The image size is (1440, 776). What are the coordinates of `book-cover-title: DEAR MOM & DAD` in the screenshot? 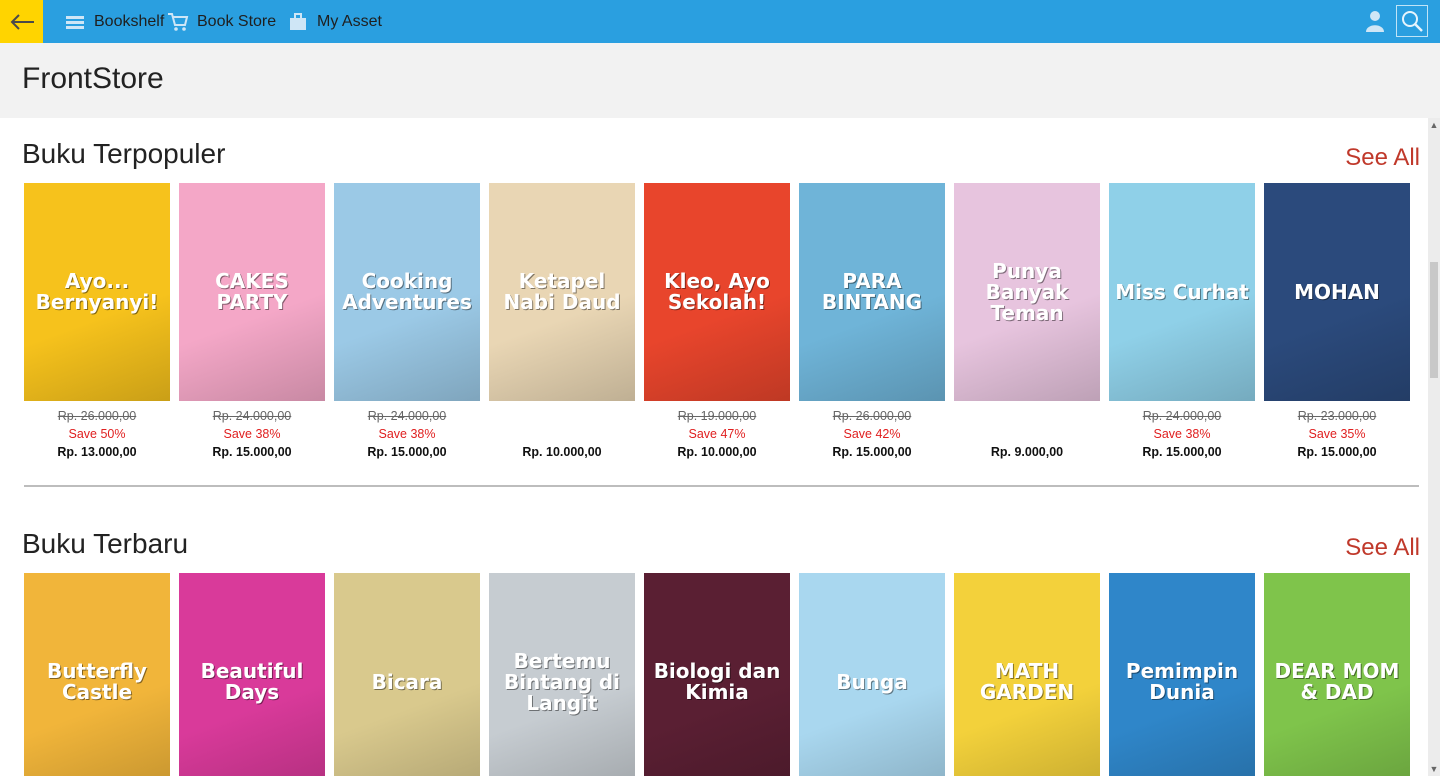 It's located at (1337, 681).